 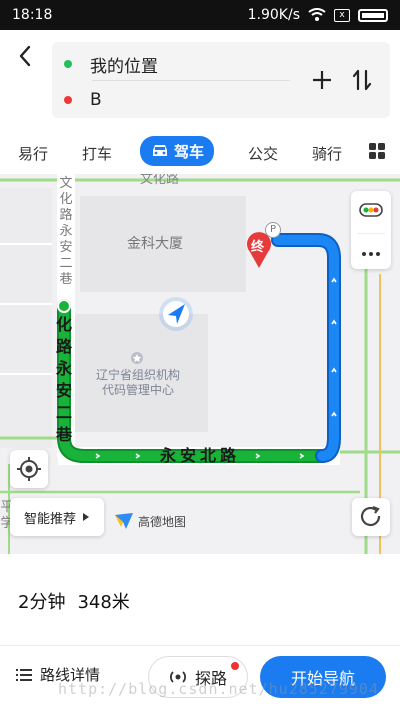 I want to click on route-header: 我的位置 B, so click(x=200, y=80).